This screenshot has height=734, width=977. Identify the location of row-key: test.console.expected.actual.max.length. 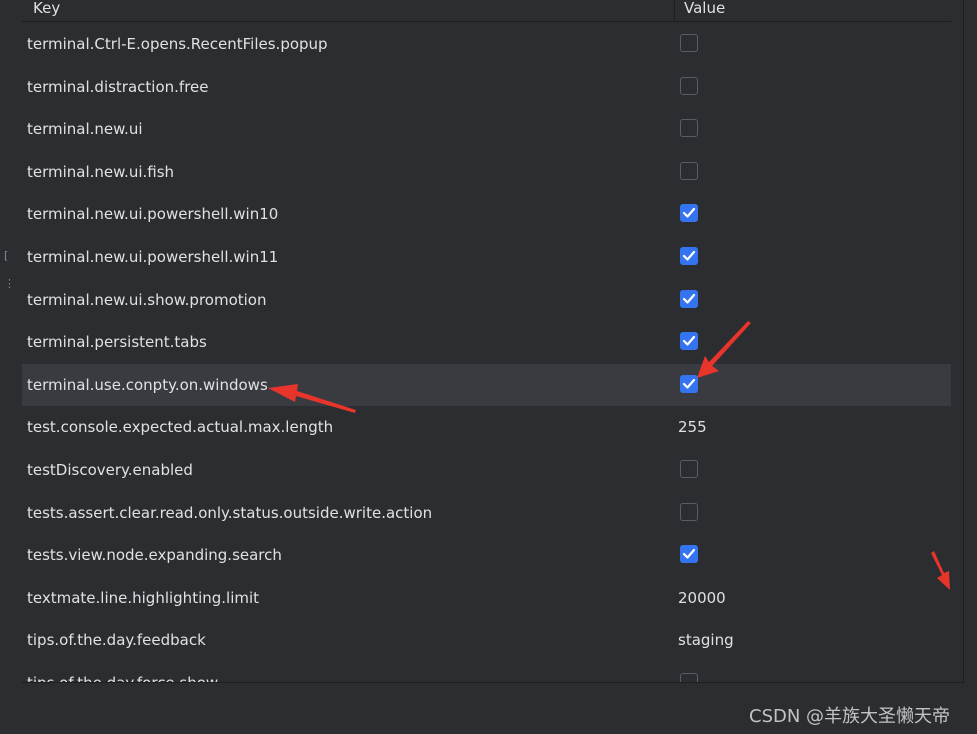
(180, 427).